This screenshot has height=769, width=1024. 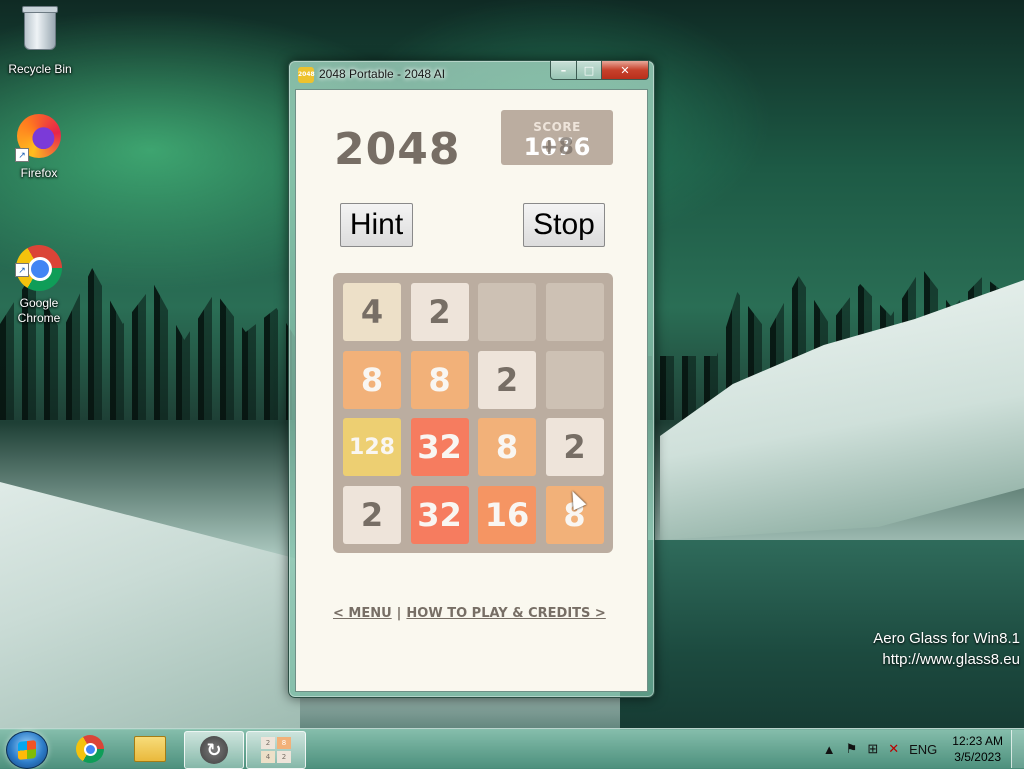 I want to click on action-center-flag-icon: ⚑, so click(x=852, y=749).